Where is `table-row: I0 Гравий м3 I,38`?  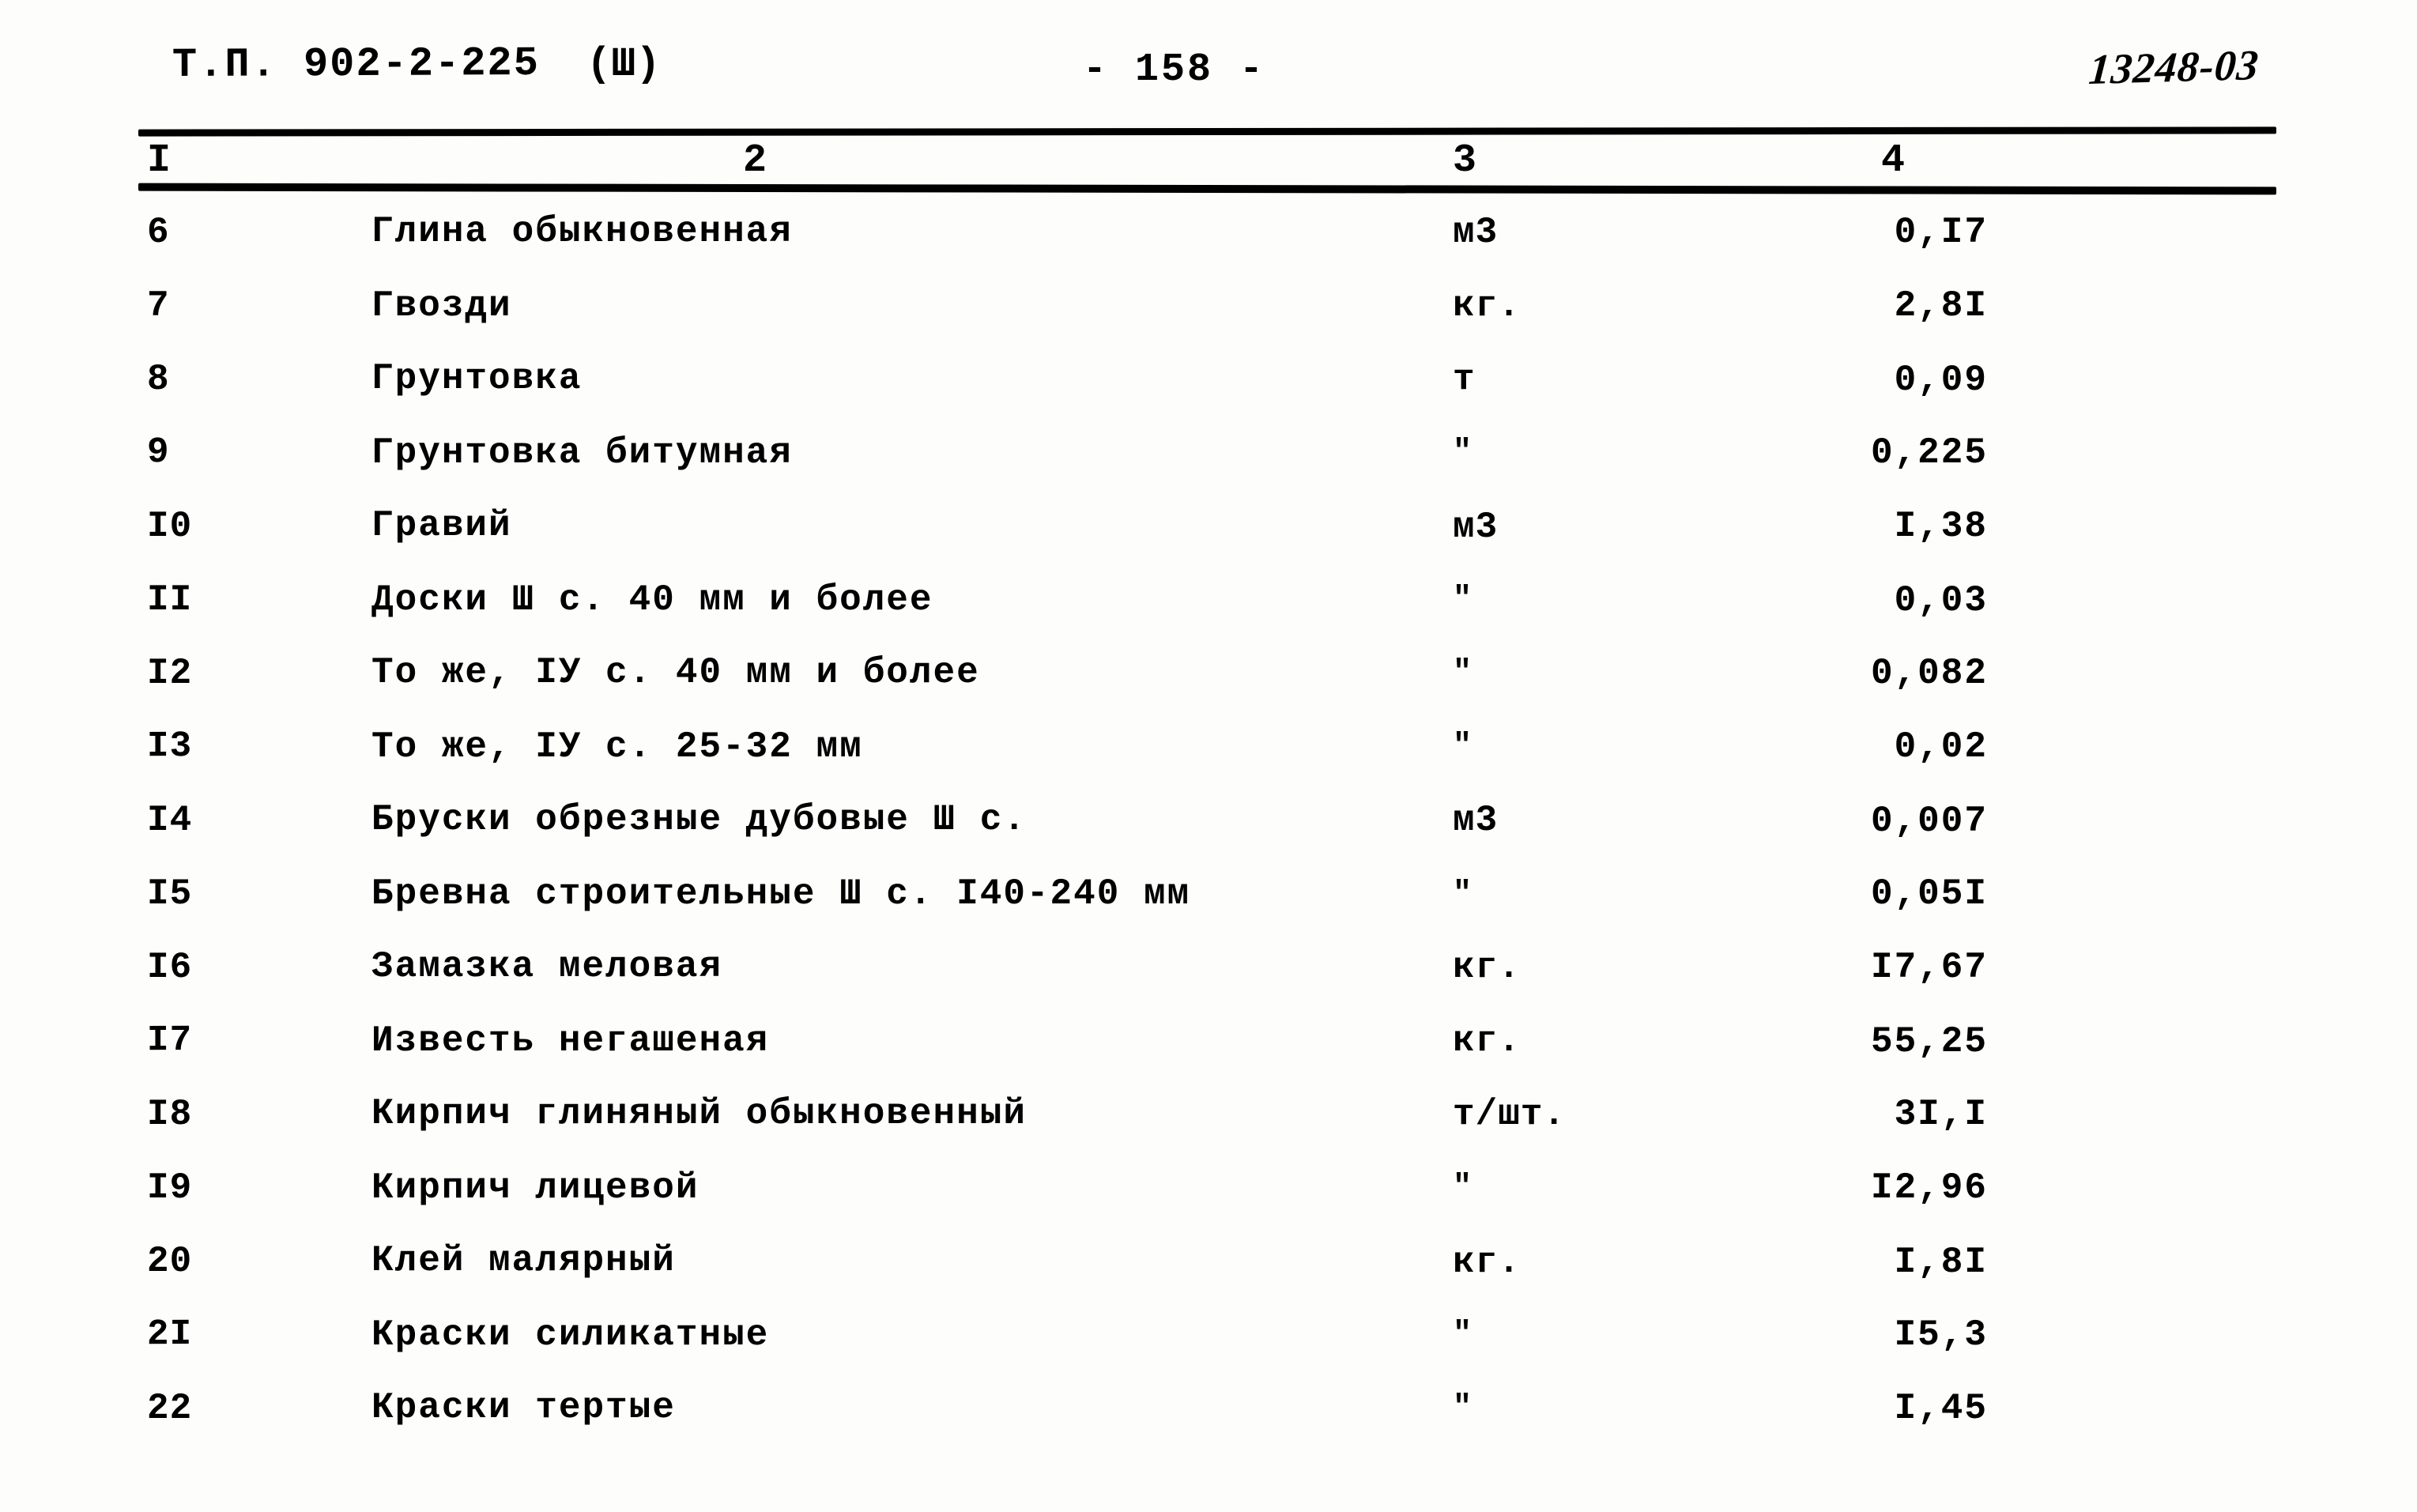 table-row: I0 Гравий м3 I,38 is located at coordinates (1208, 542).